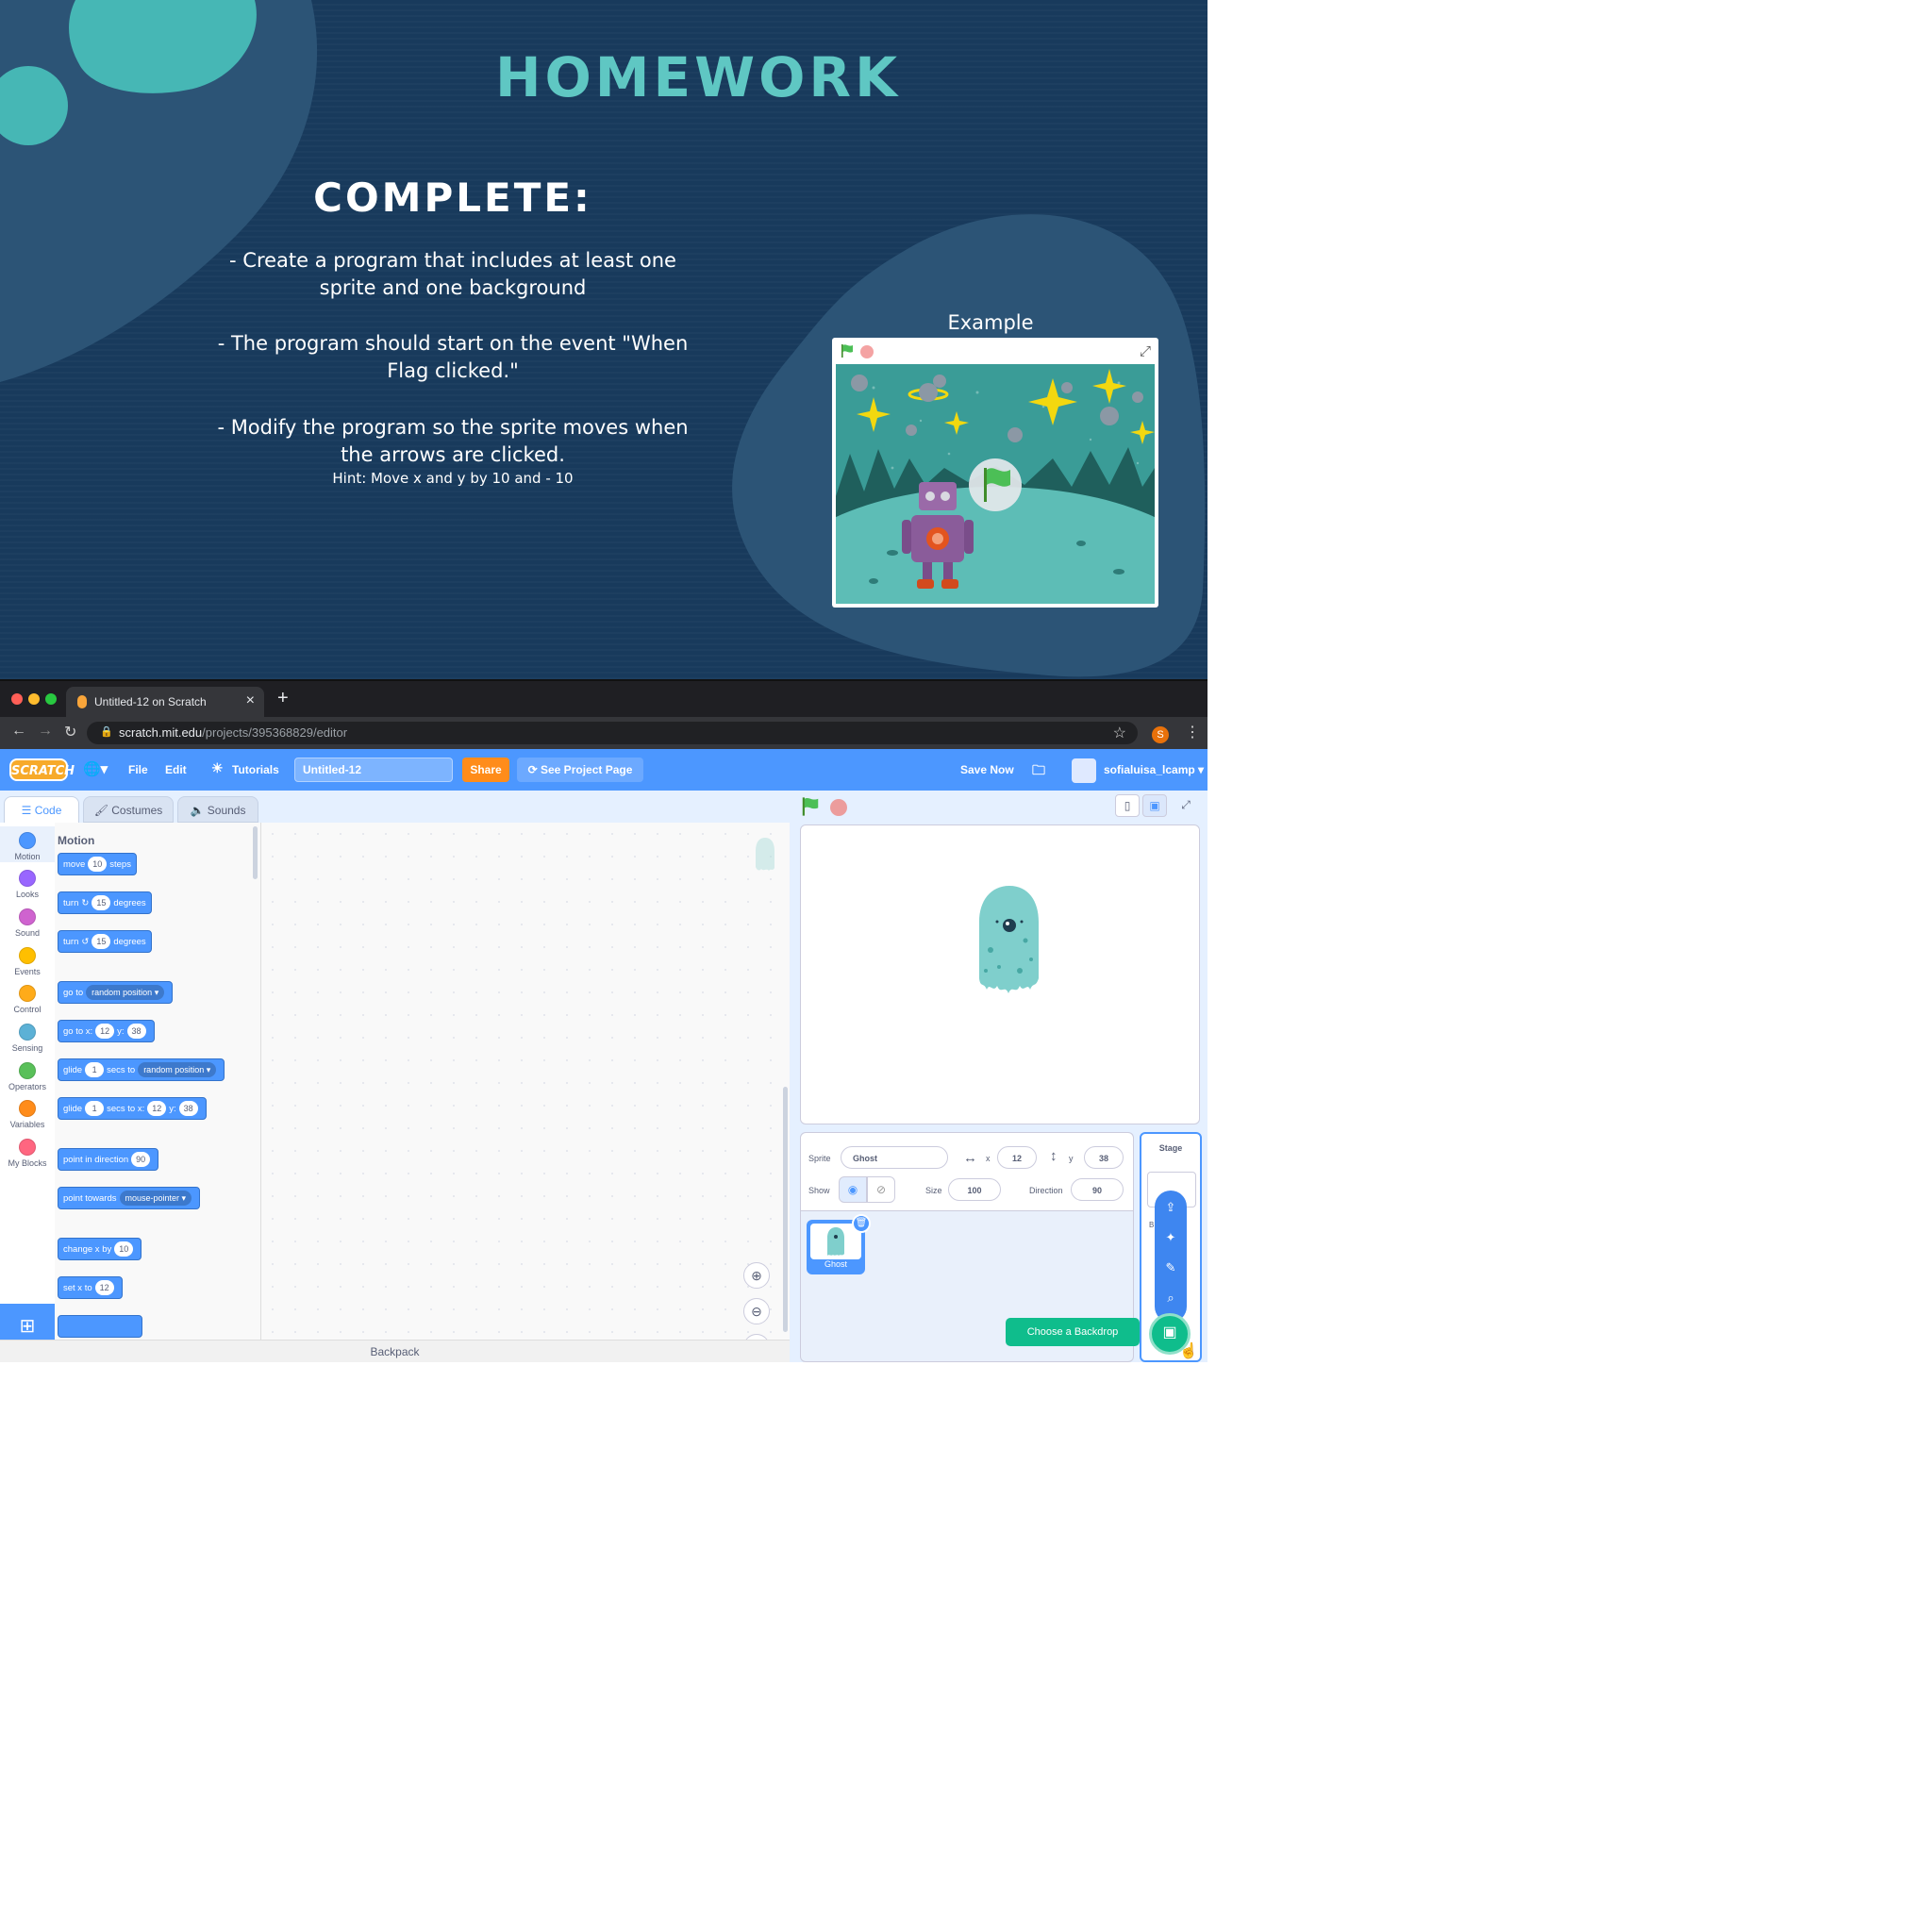  I want to click on block-point-towards: point towards mouse-pointer ▾, so click(129, 1198).